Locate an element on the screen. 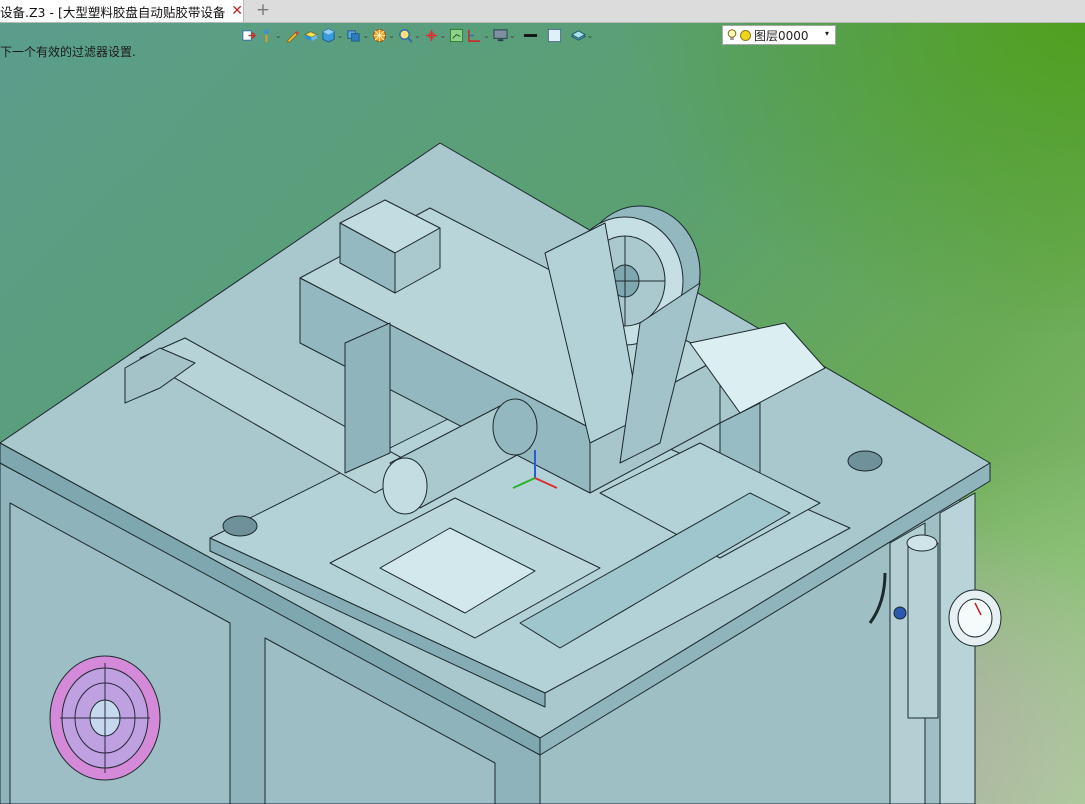 The image size is (1085, 804). mount-hole is located at coordinates (240, 526).